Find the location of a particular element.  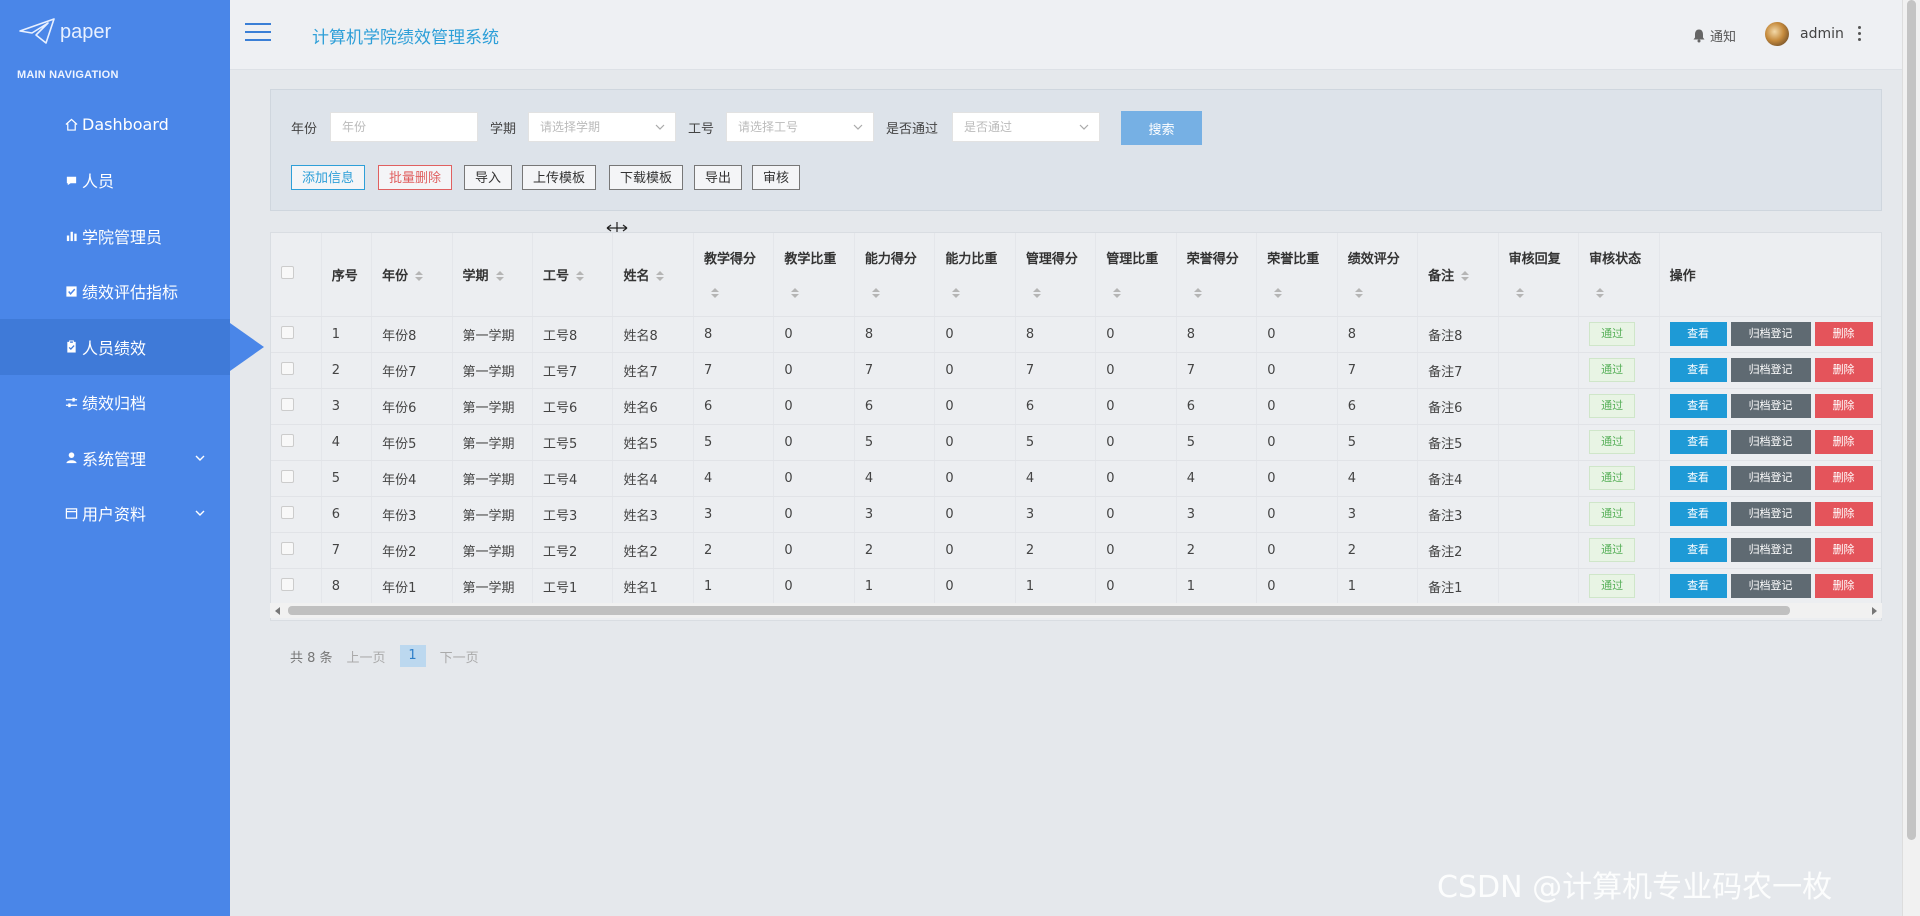

column-header: 备注 is located at coordinates (1458, 275).